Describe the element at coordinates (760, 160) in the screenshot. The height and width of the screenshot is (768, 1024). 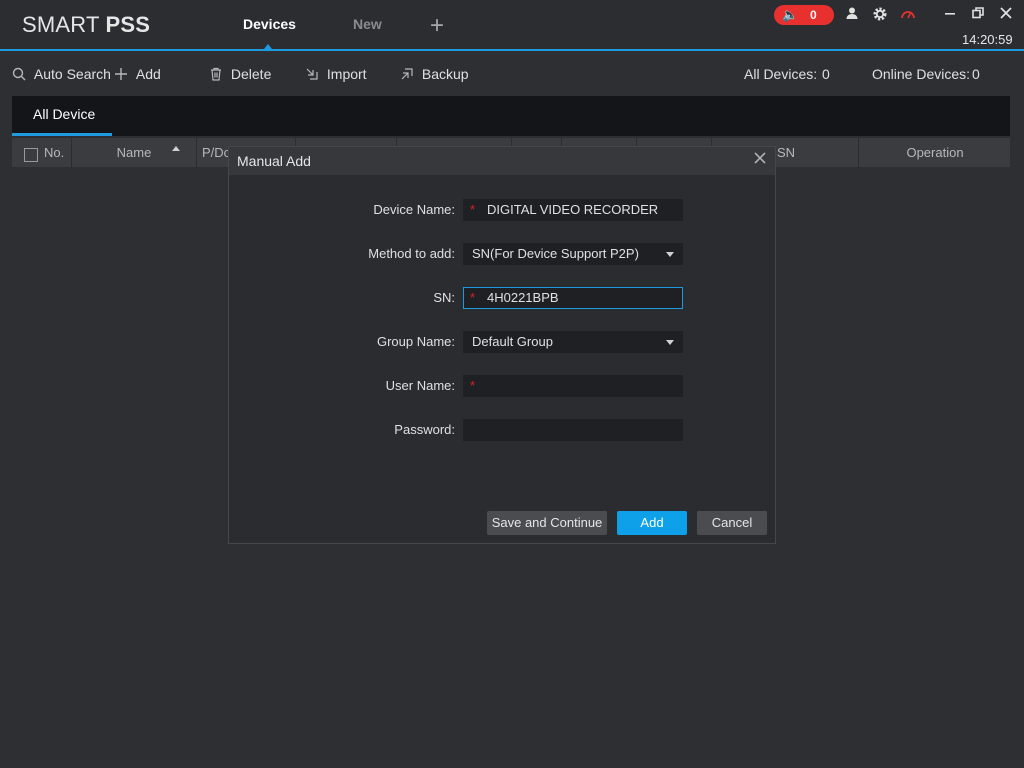
I see `dialog-close-icon` at that location.